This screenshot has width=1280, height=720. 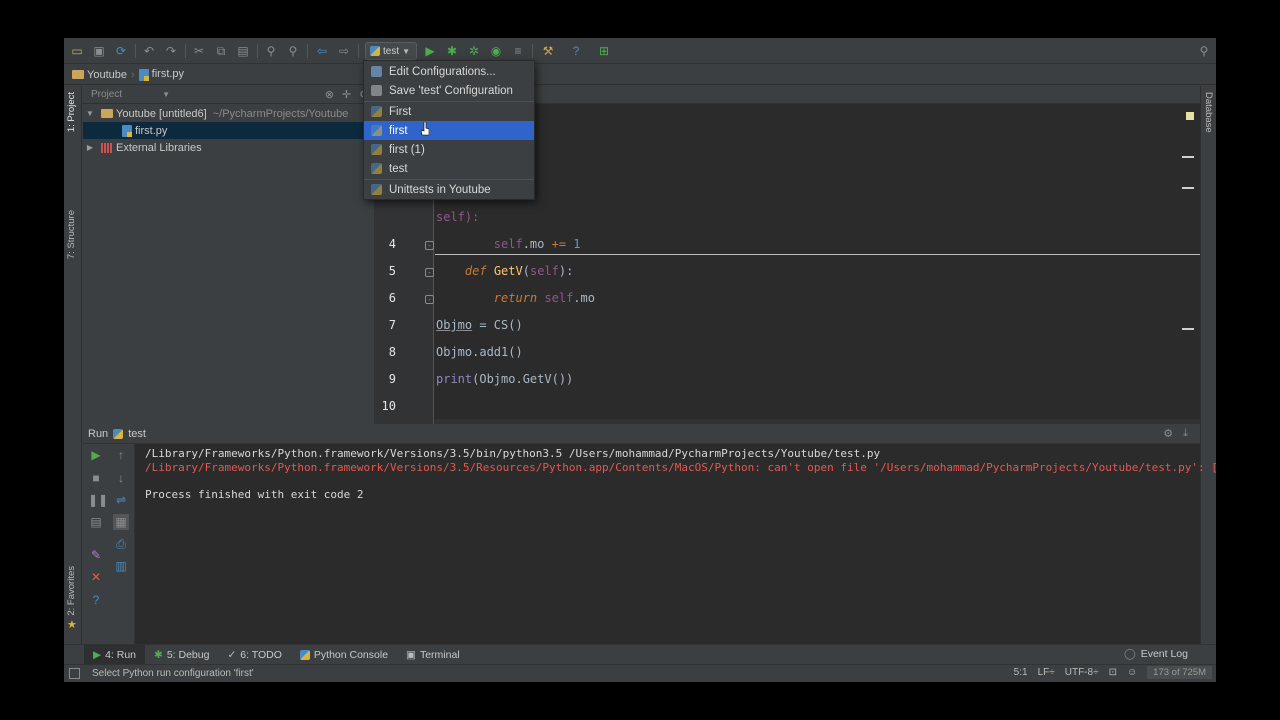 I want to click on pause-icon: ❚❚, so click(x=98, y=500).